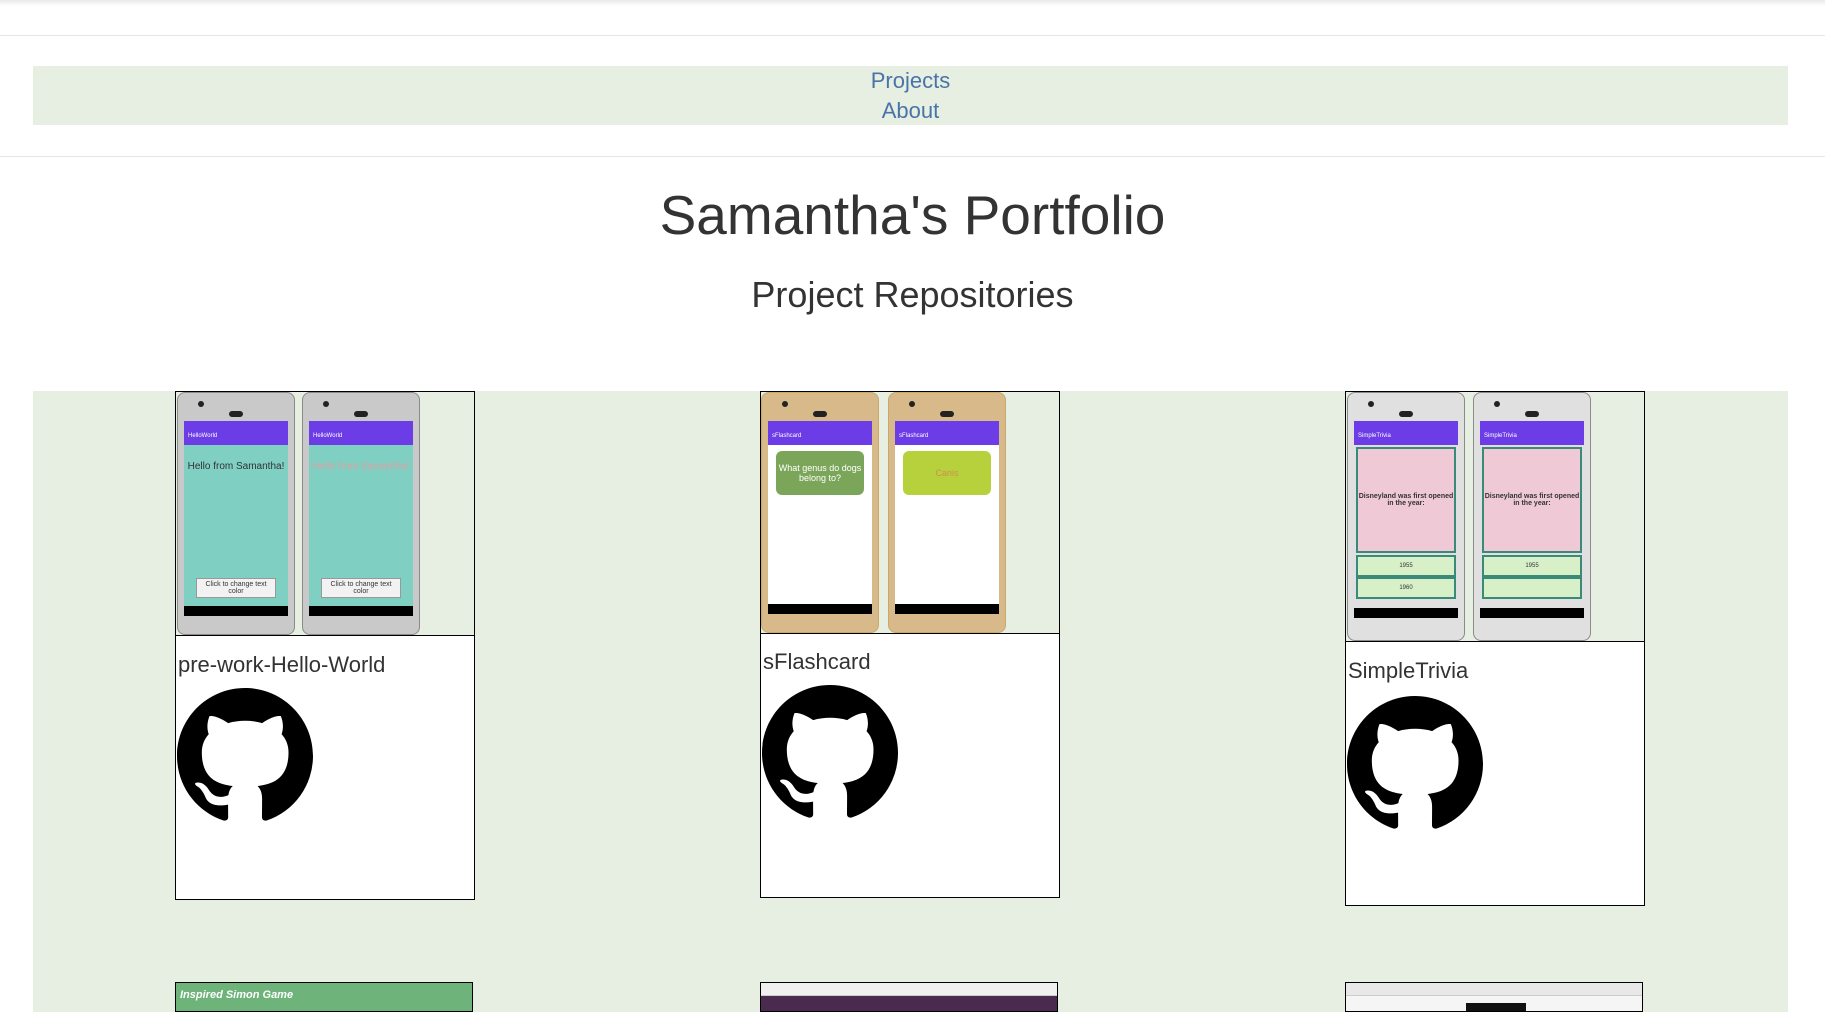 The width and height of the screenshot is (1825, 1012). I want to click on flashcard-question: What genus do dogs belong to?, so click(820, 473).